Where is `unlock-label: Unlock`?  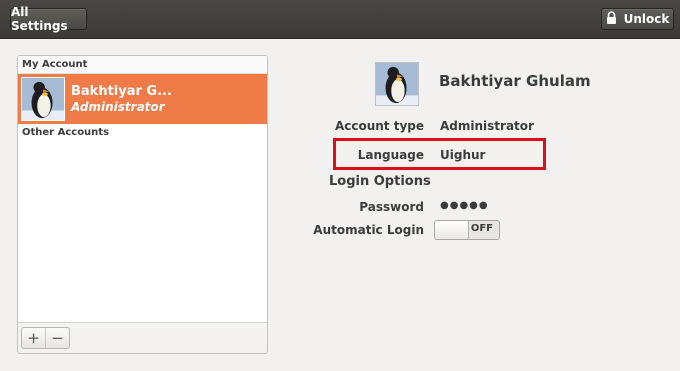 unlock-label: Unlock is located at coordinates (646, 19).